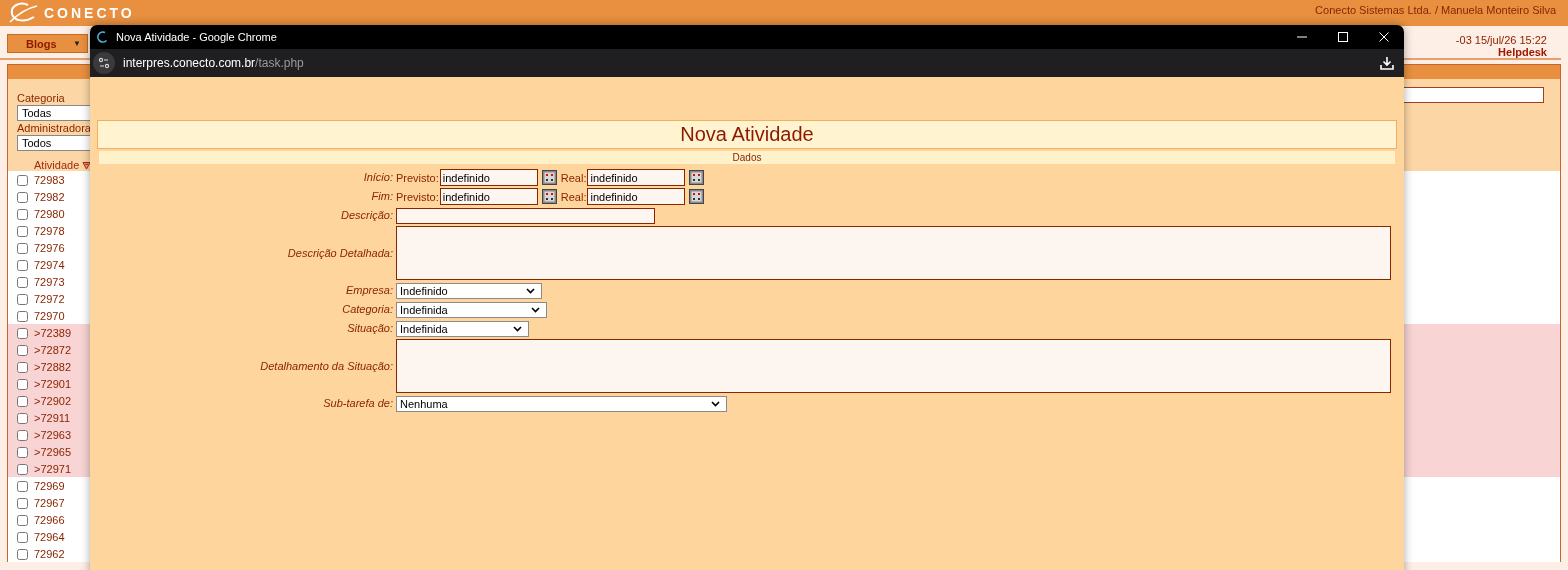 The height and width of the screenshot is (570, 1568). I want to click on activity-id: 72964, so click(49, 536).